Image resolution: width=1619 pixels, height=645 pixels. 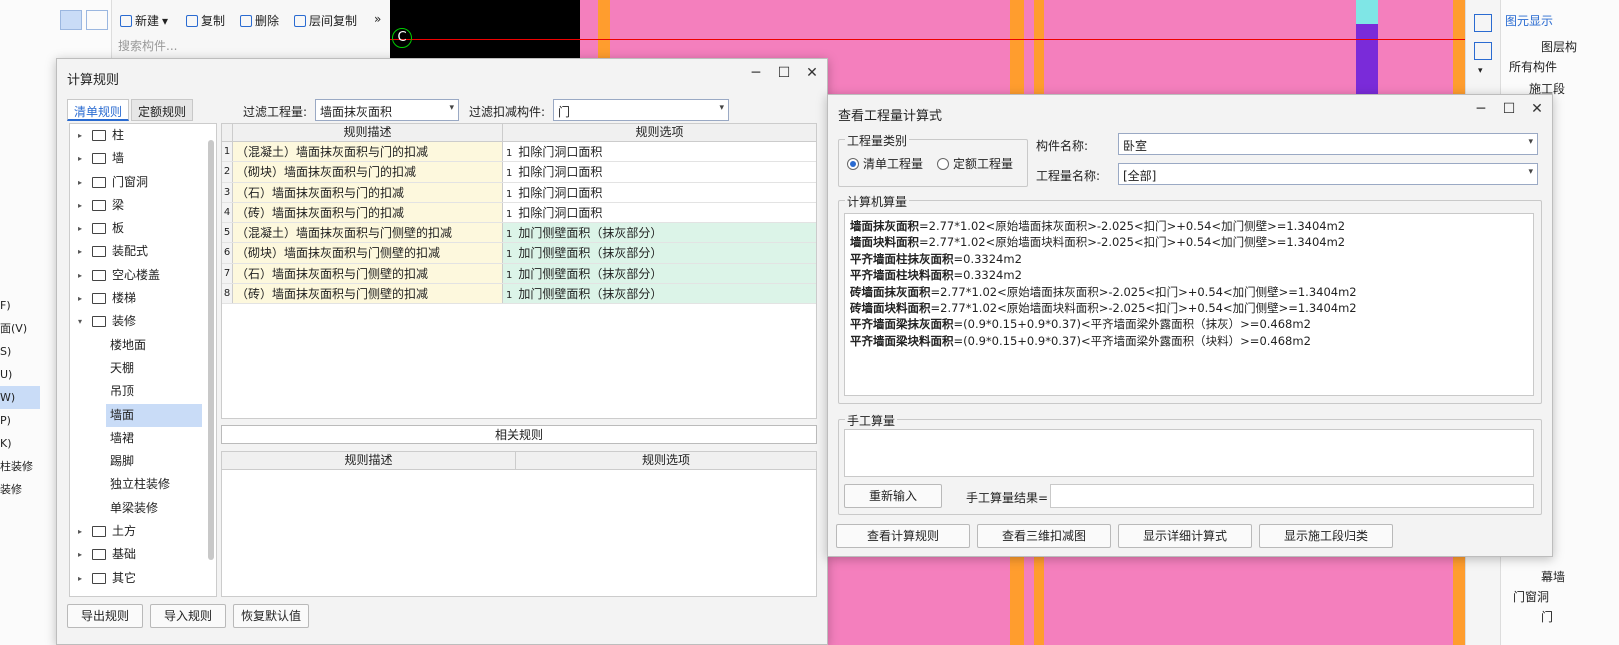 I want to click on tree-leaf: 踢脚, so click(x=143, y=461).